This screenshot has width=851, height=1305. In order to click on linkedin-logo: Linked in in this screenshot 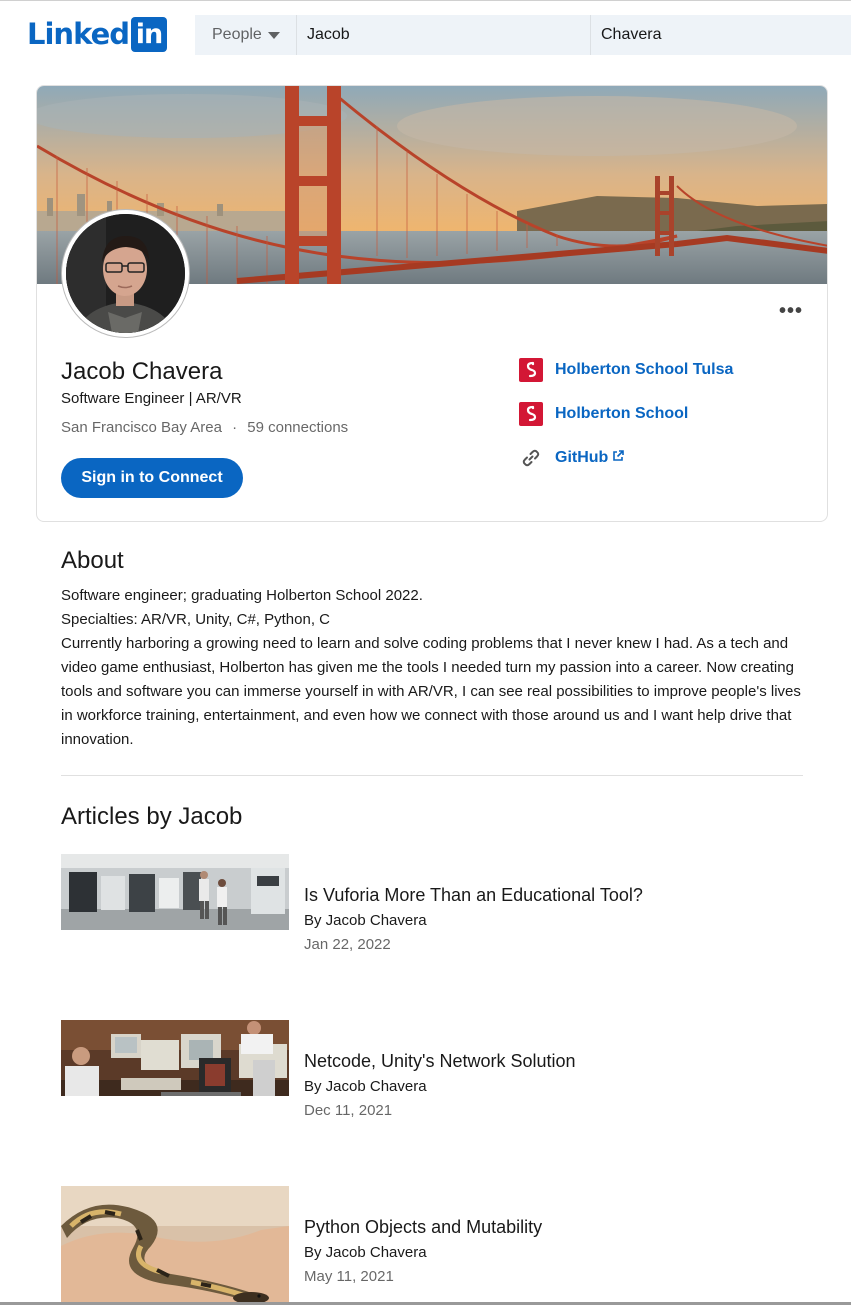, I will do `click(97, 34)`.